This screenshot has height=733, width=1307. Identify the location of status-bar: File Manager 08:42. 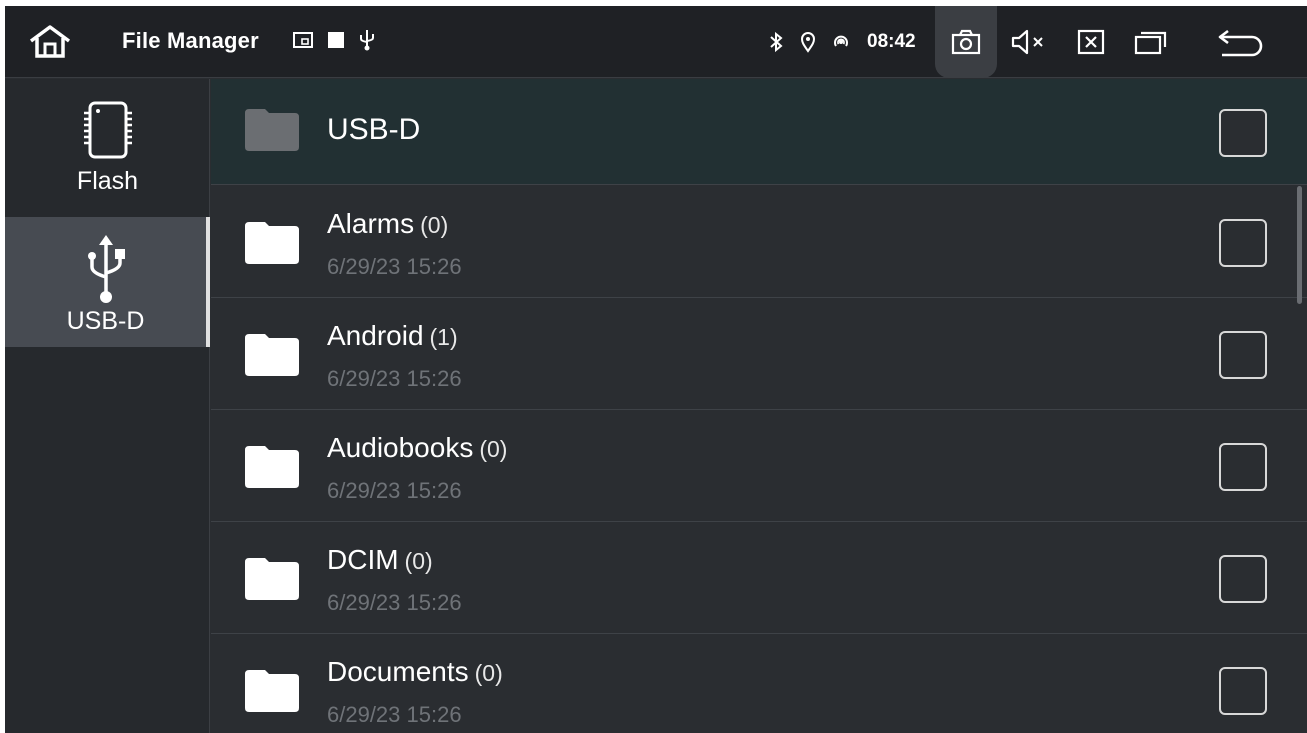
(656, 42).